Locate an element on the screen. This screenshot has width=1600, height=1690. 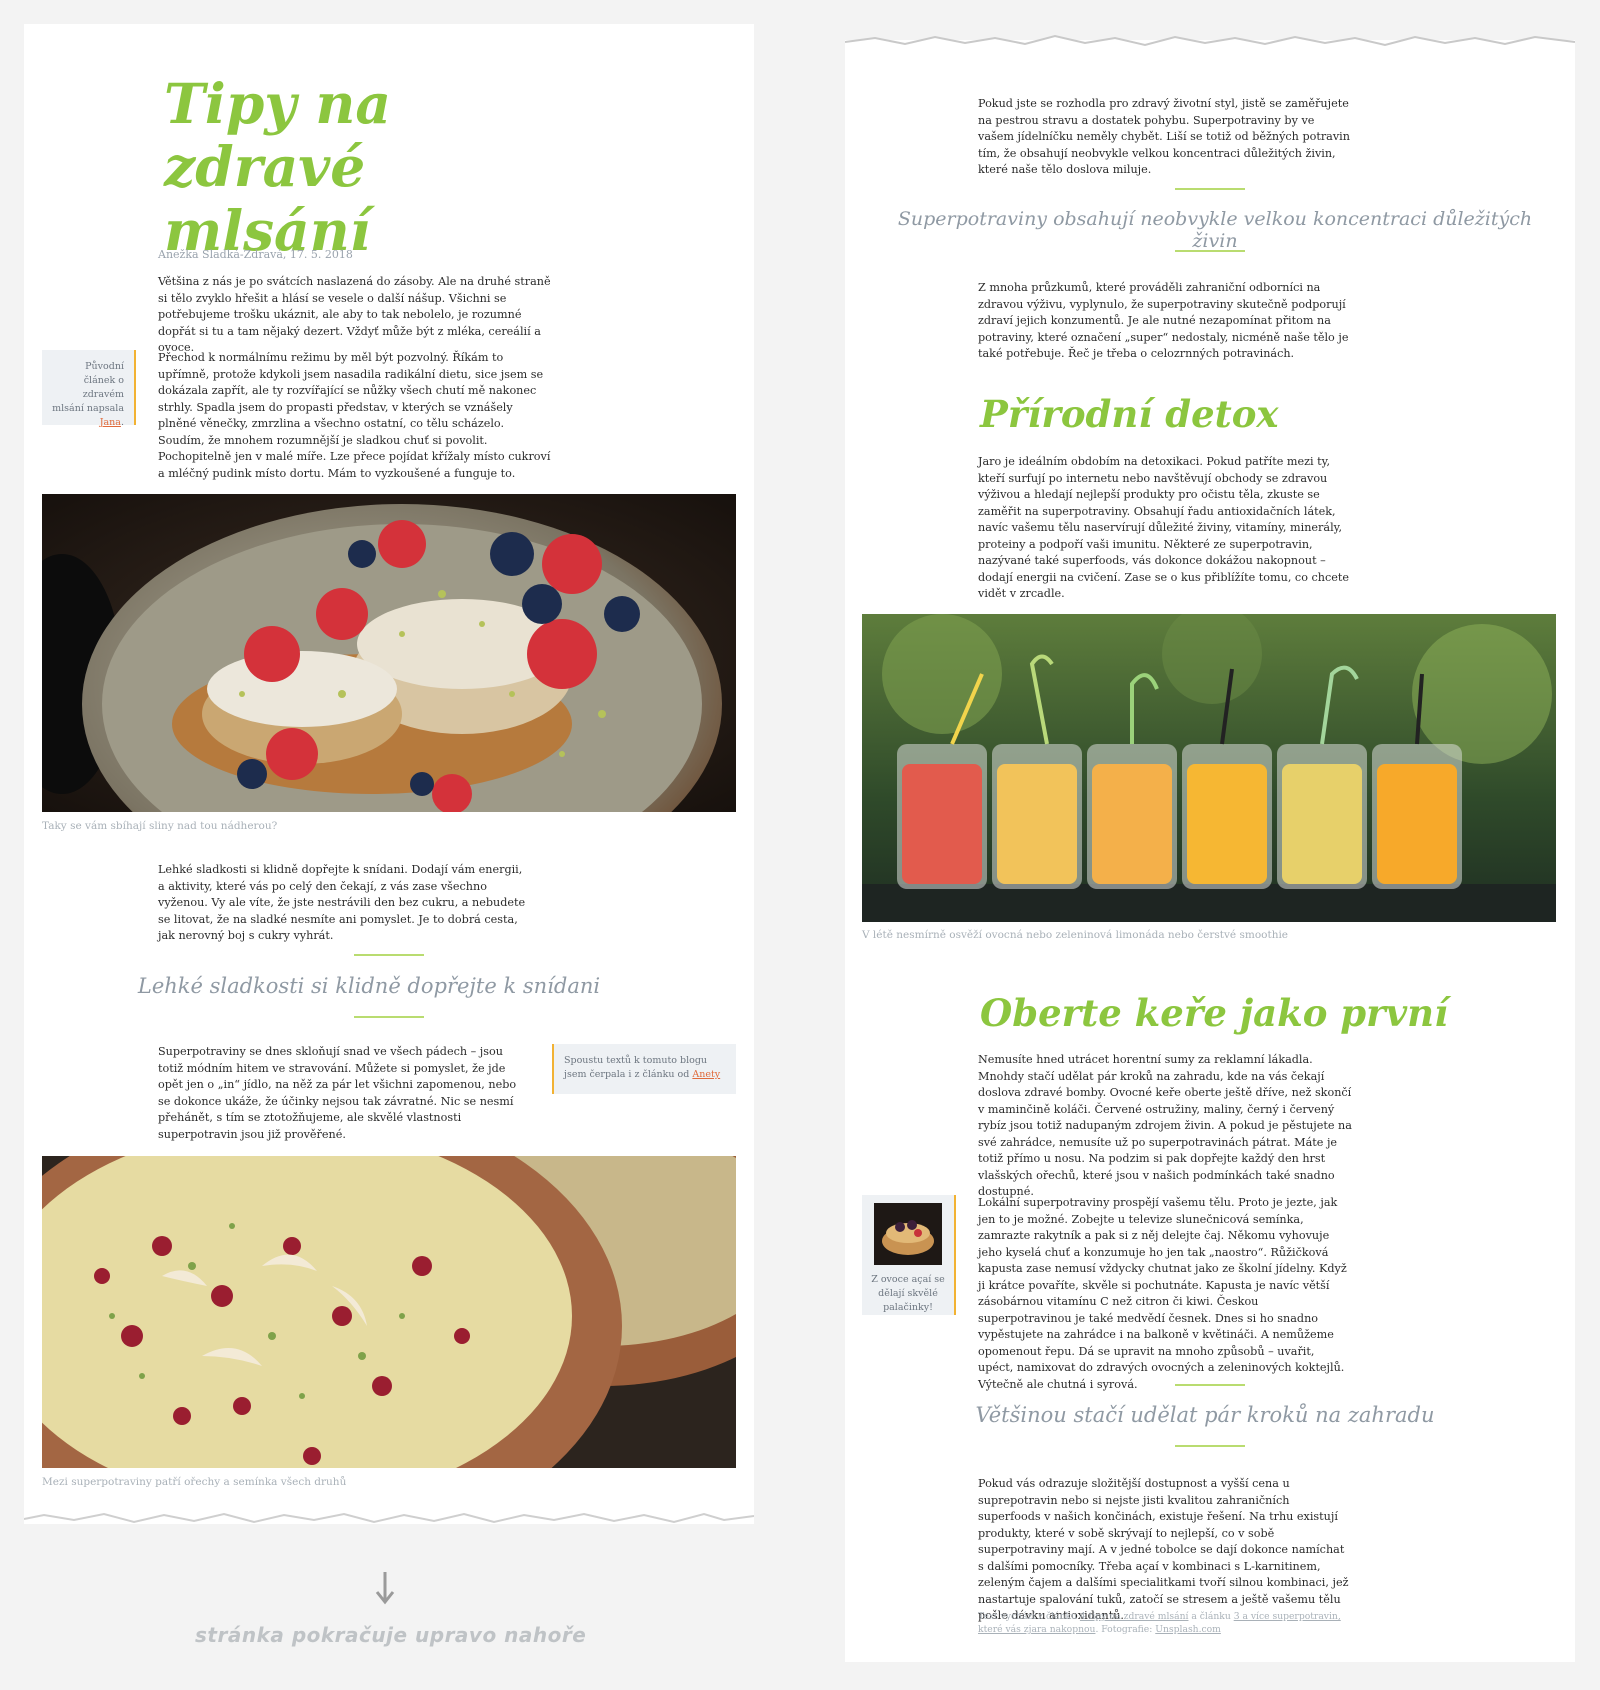
page-title: Tipy na zdravé mlsání is located at coordinates (278, 167).